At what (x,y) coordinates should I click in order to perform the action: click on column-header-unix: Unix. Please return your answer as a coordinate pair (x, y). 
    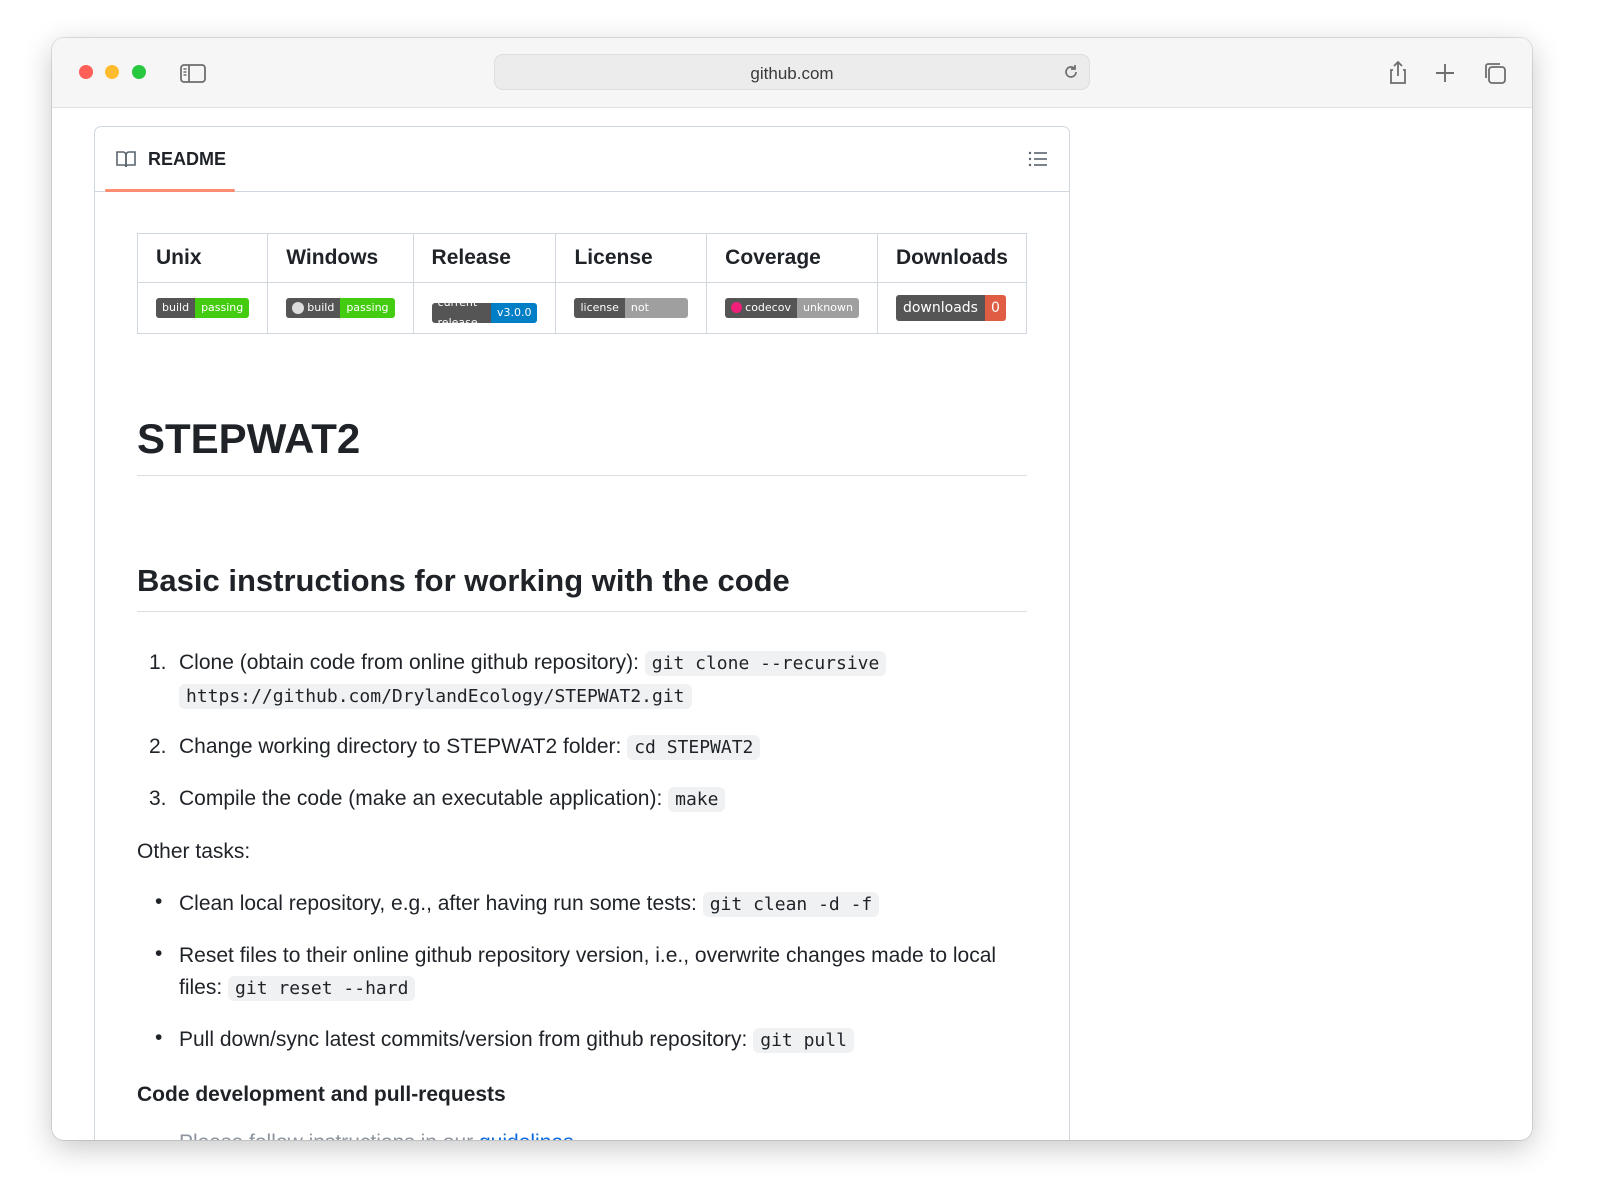
    Looking at the image, I should click on (202, 258).